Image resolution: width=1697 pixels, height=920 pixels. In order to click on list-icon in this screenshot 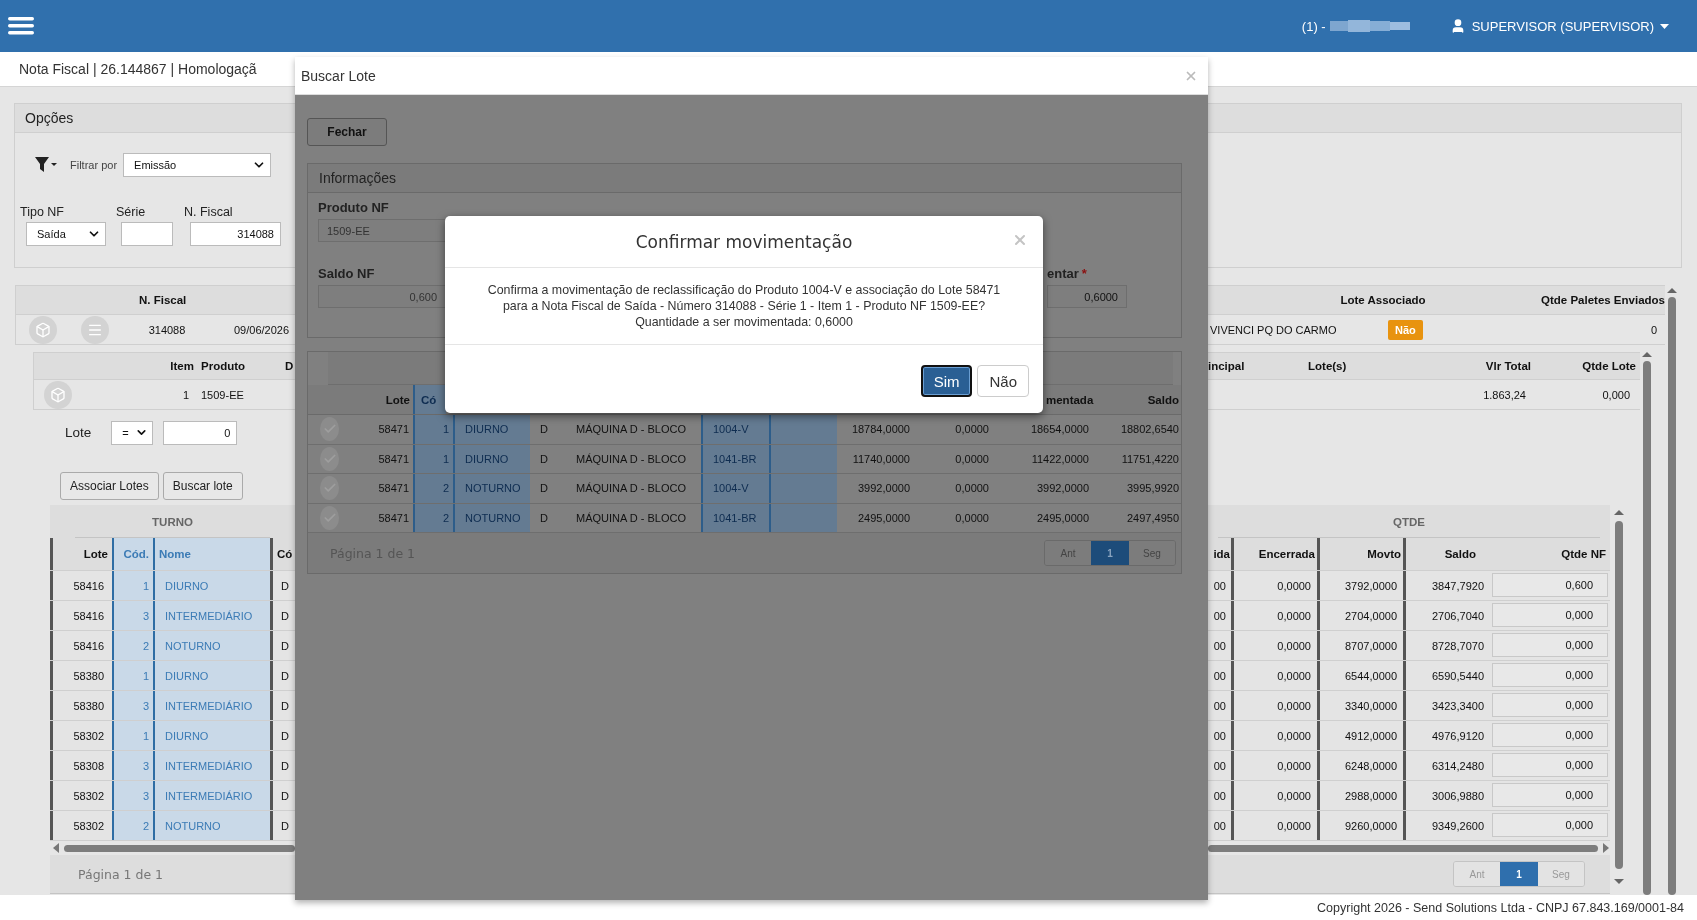, I will do `click(95, 329)`.